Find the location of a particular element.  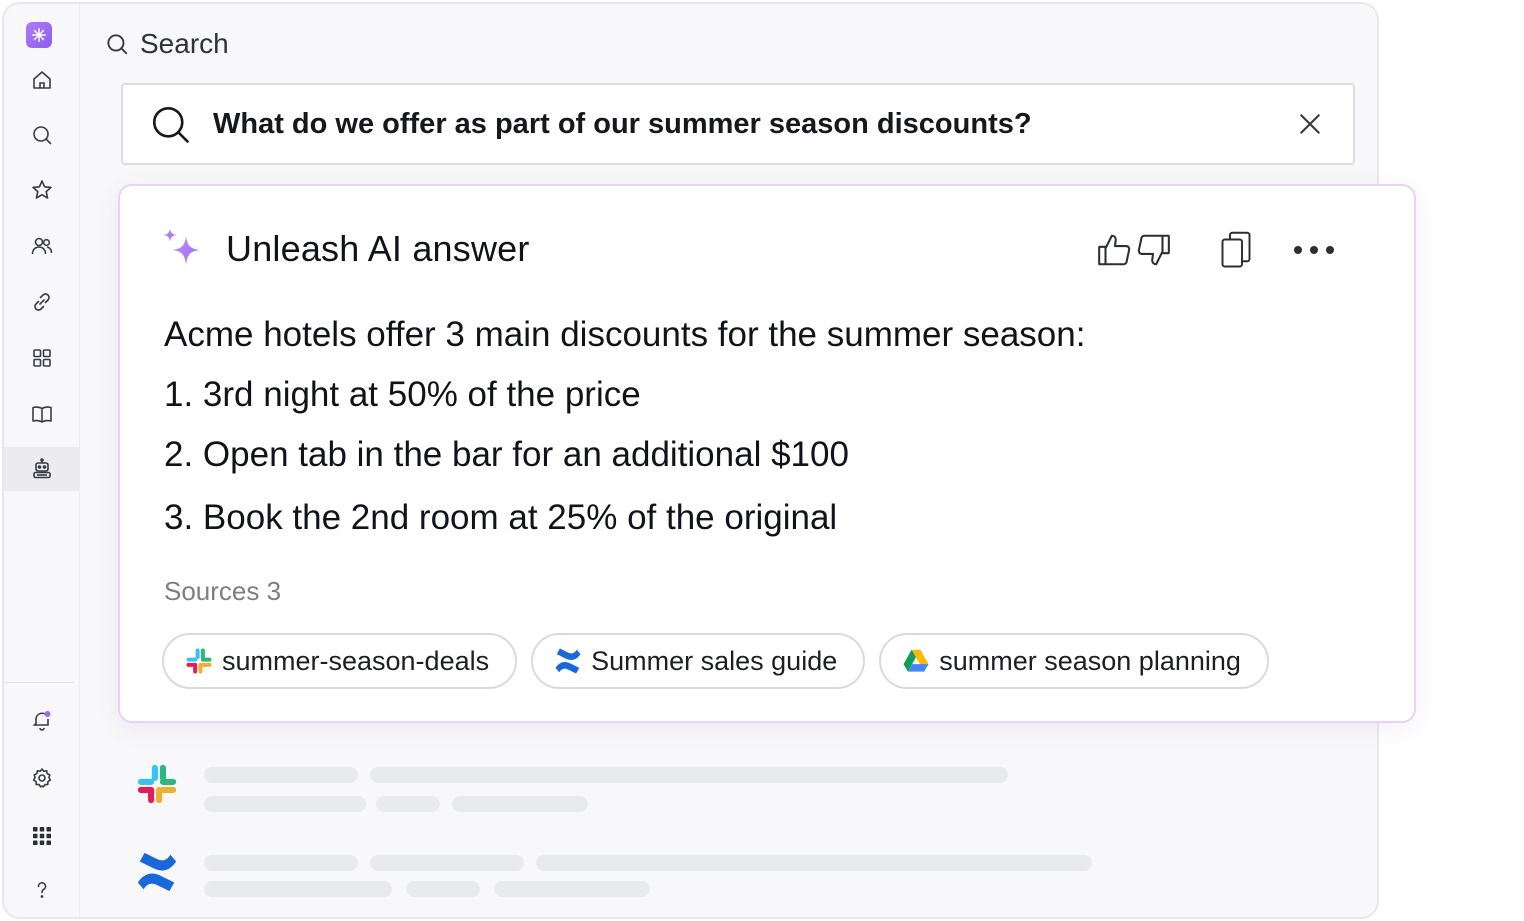

robot-icon is located at coordinates (42, 468).